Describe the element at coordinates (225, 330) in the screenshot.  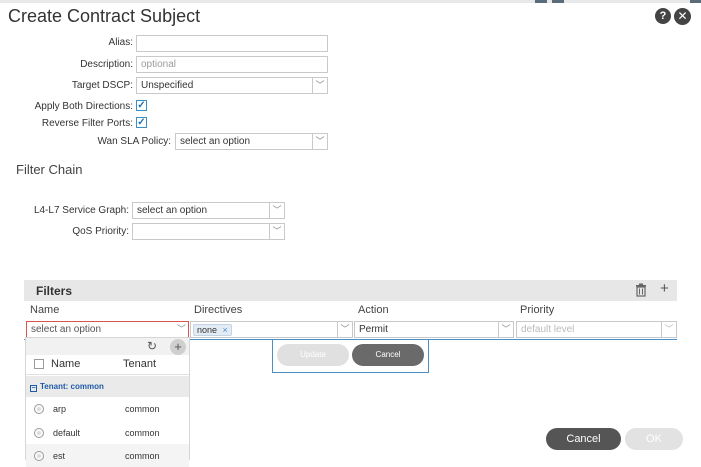
I see `chip-remove-icon: ×` at that location.